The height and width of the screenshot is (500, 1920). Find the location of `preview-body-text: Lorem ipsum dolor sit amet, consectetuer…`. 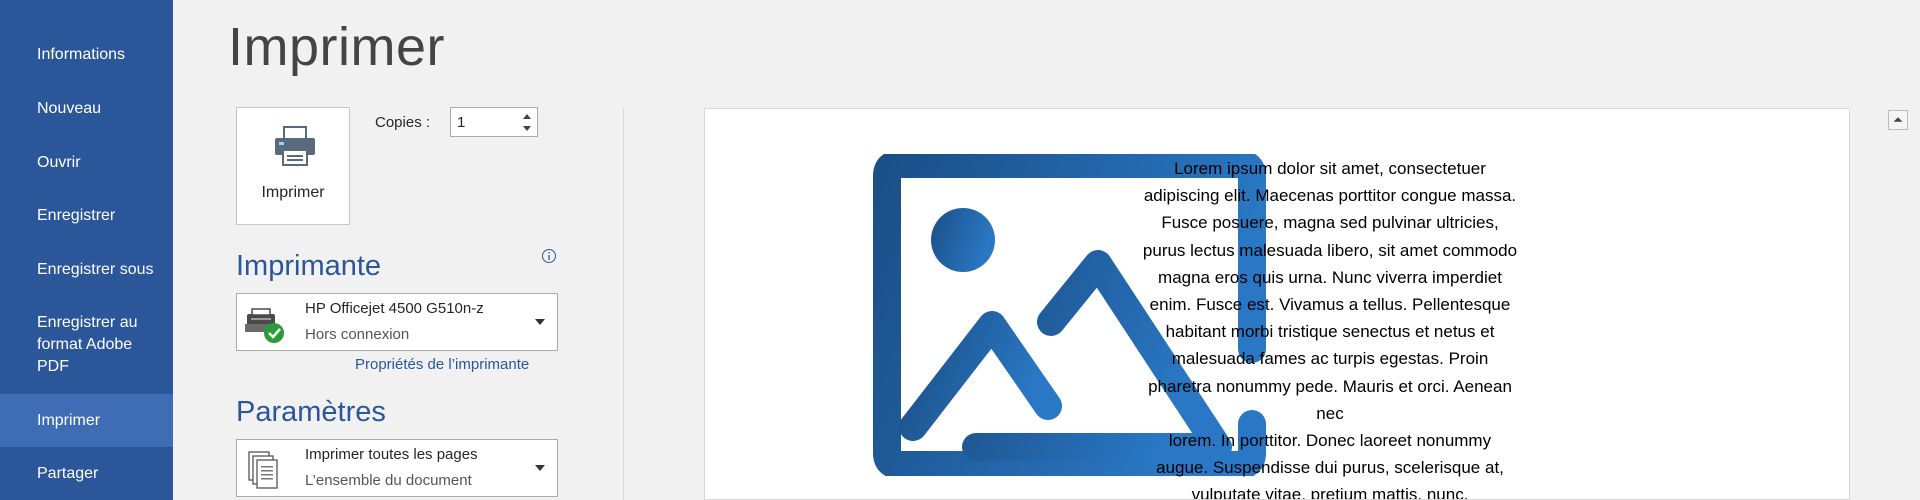

preview-body-text: Lorem ipsum dolor sit amet, consectetuer… is located at coordinates (1330, 329).